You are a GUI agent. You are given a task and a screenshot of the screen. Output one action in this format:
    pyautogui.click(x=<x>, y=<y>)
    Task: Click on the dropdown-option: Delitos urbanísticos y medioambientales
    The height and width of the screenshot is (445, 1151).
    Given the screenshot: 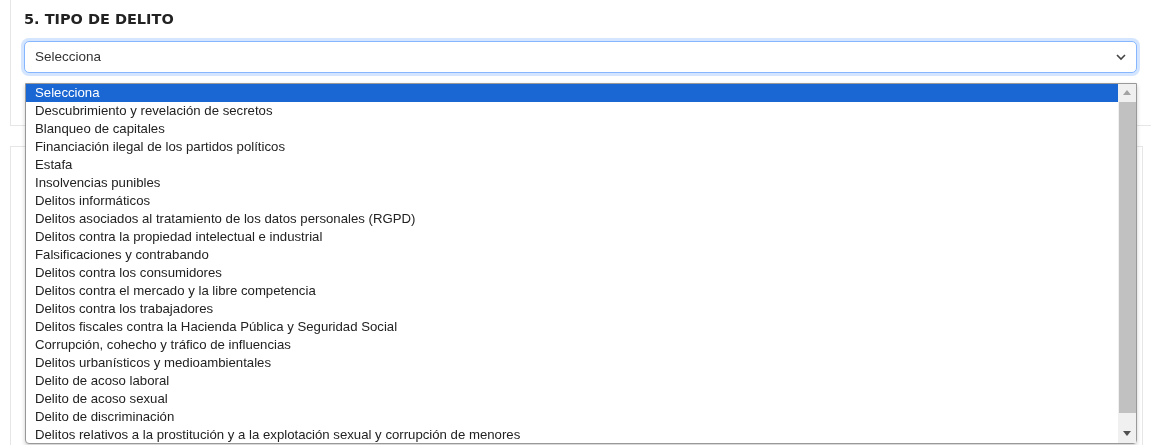 What is the action you would take?
    pyautogui.click(x=572, y=363)
    